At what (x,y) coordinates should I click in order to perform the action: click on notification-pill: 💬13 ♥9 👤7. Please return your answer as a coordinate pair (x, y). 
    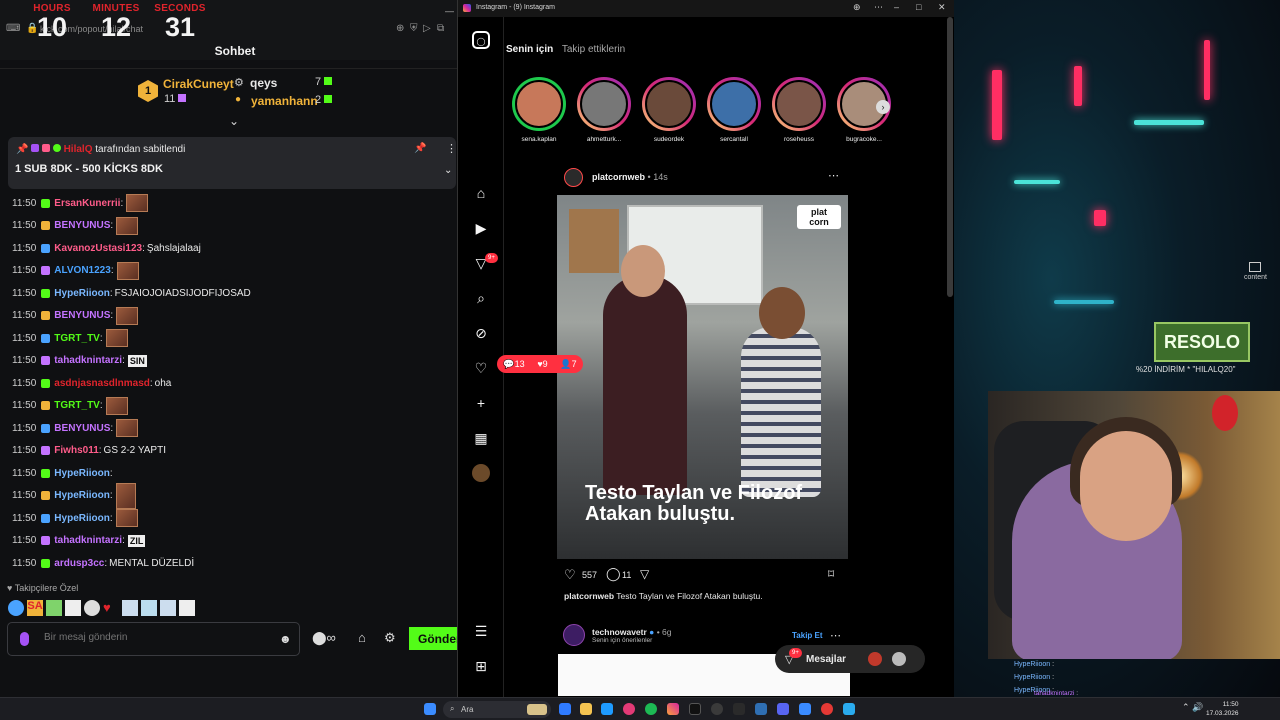
    Looking at the image, I should click on (540, 364).